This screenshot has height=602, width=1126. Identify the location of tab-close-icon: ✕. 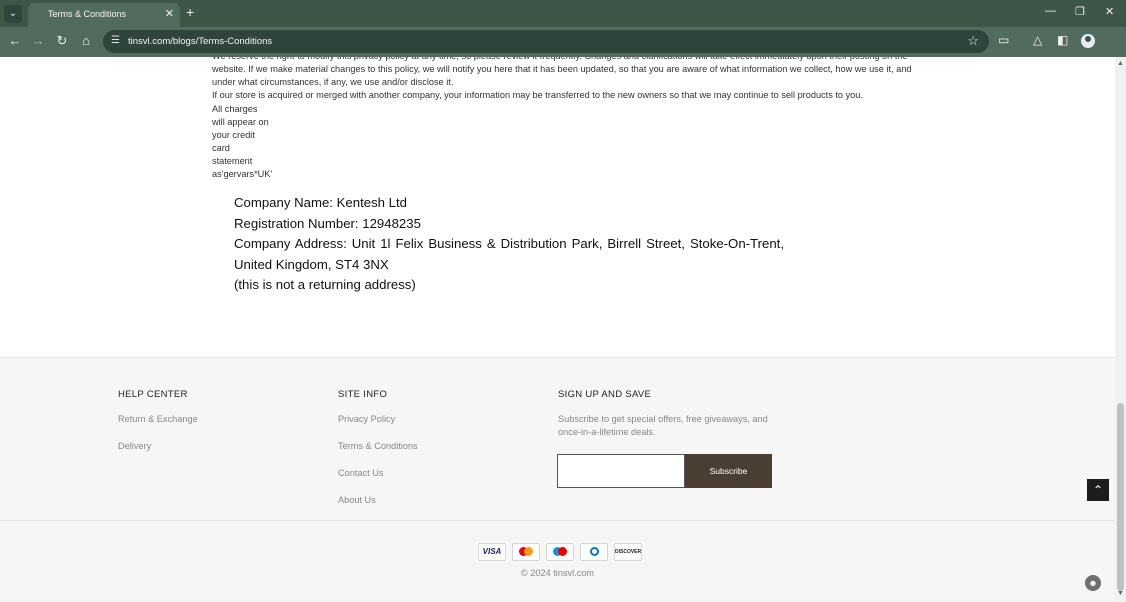
(169, 13).